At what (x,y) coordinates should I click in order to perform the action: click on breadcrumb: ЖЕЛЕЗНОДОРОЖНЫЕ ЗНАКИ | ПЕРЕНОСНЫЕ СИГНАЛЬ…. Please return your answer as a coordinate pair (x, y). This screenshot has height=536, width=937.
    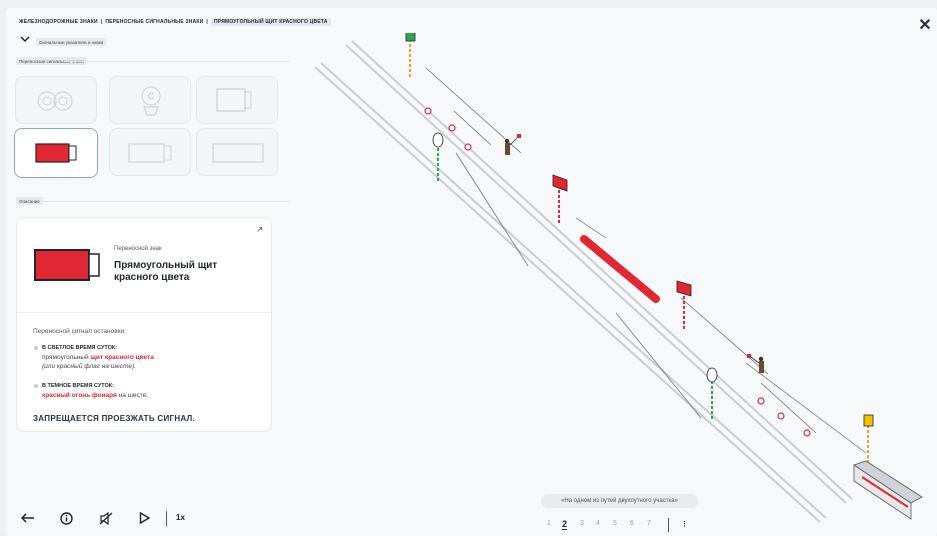
    Looking at the image, I should click on (175, 22).